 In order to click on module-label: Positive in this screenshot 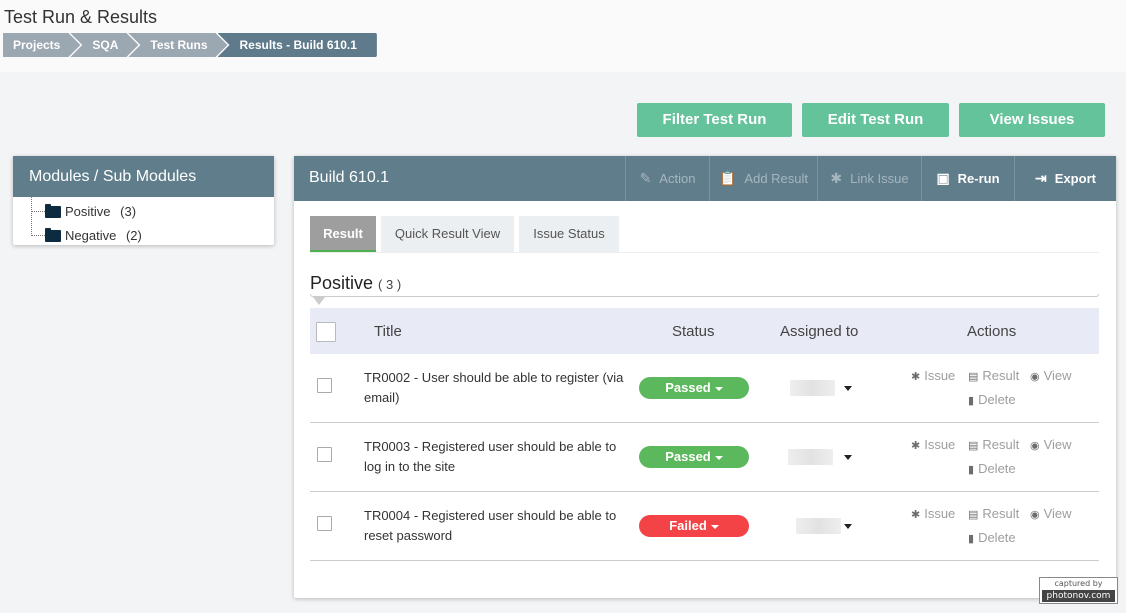, I will do `click(88, 211)`.